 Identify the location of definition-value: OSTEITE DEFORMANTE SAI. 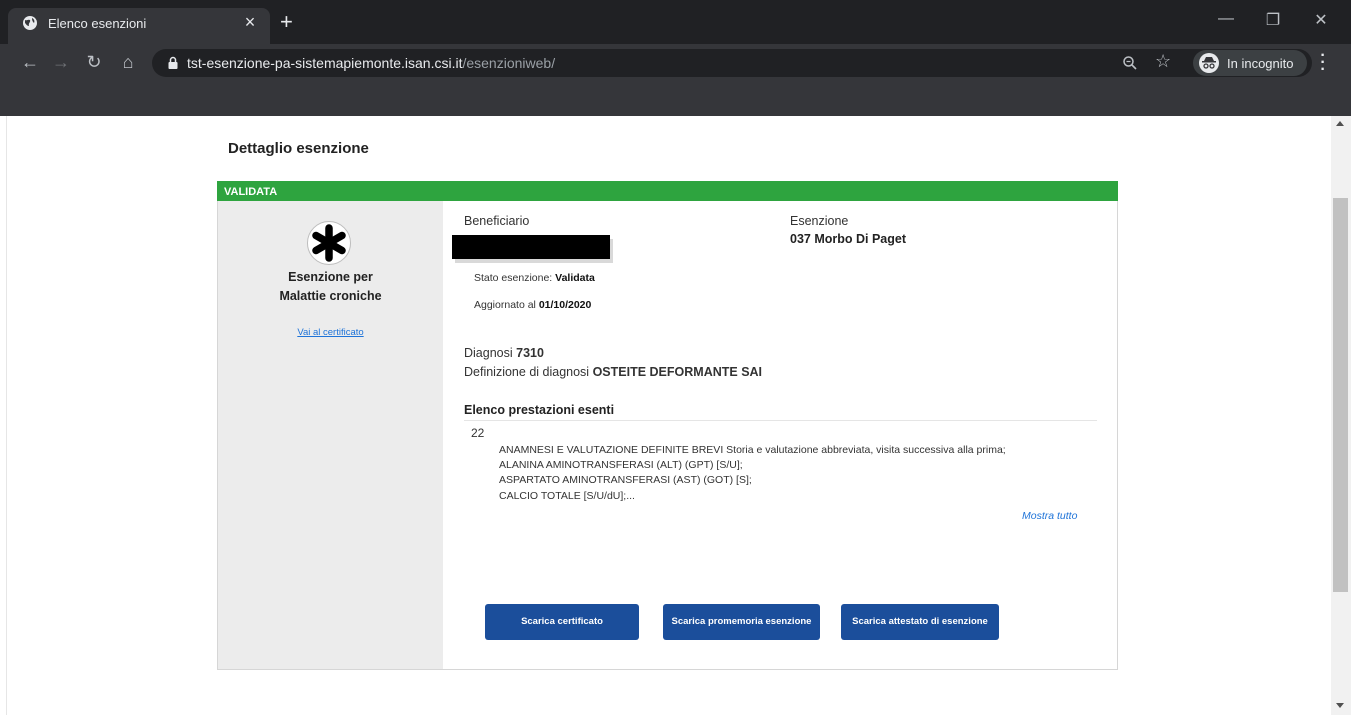
(677, 372).